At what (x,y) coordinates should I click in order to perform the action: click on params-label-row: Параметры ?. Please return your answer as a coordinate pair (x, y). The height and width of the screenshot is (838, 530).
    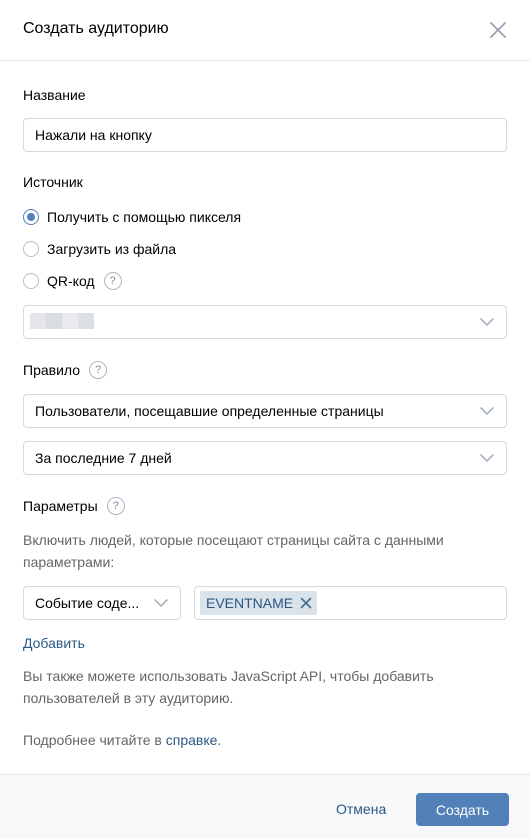
    Looking at the image, I should click on (74, 506).